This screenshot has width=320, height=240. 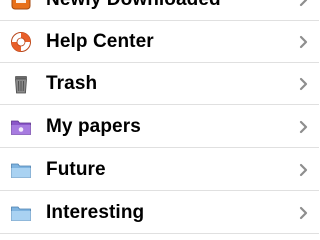 I want to click on purple-folder-icon, so click(x=21, y=127).